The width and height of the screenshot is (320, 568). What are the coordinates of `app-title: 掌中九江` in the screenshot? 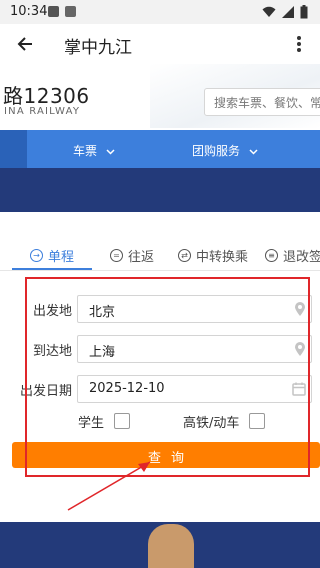 It's located at (98, 48).